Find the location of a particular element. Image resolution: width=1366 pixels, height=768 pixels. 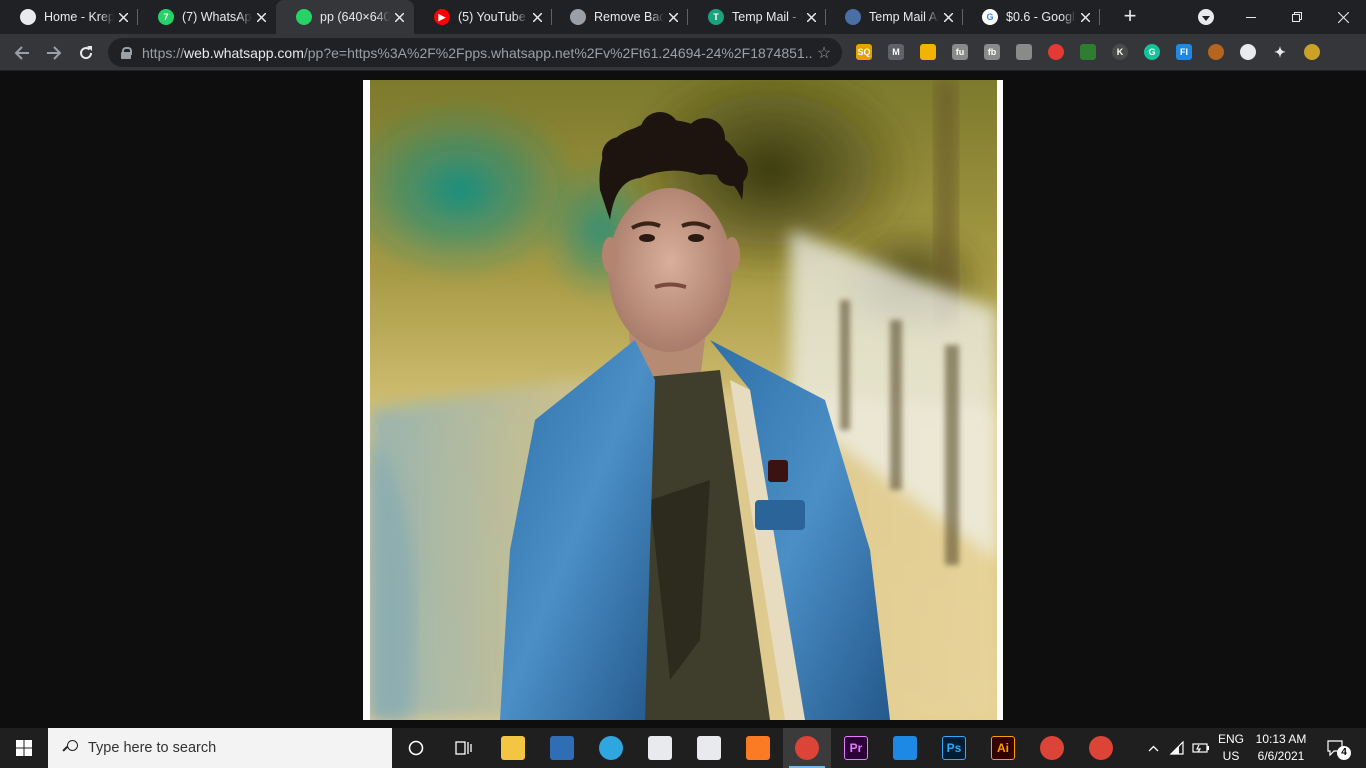

show-hidden-icons-button is located at coordinates (1153, 748).